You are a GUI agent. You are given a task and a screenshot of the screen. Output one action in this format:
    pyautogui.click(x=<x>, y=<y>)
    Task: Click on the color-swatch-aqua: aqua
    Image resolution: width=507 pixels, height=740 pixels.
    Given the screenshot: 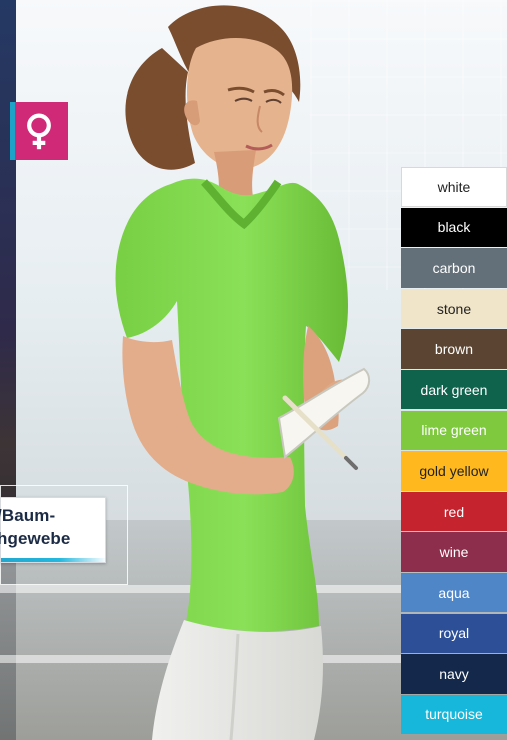 What is the action you would take?
    pyautogui.click(x=454, y=592)
    